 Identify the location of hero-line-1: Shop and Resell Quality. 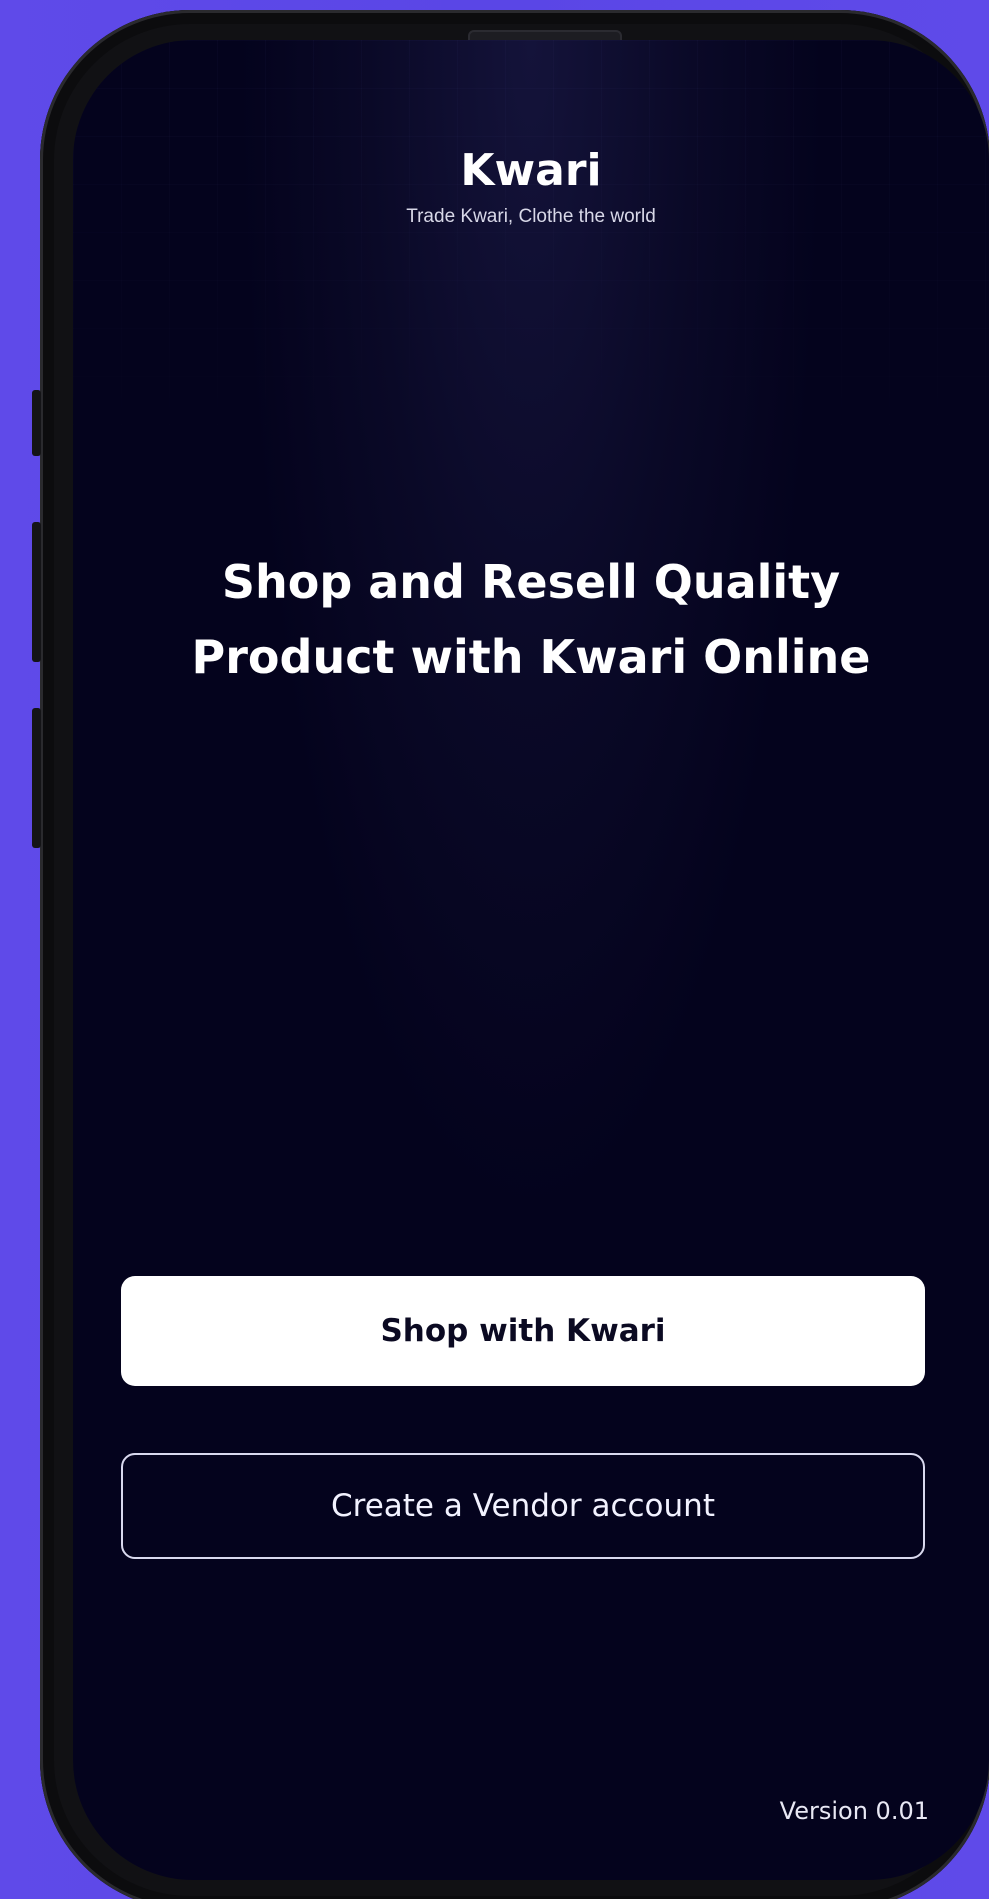
(531, 582).